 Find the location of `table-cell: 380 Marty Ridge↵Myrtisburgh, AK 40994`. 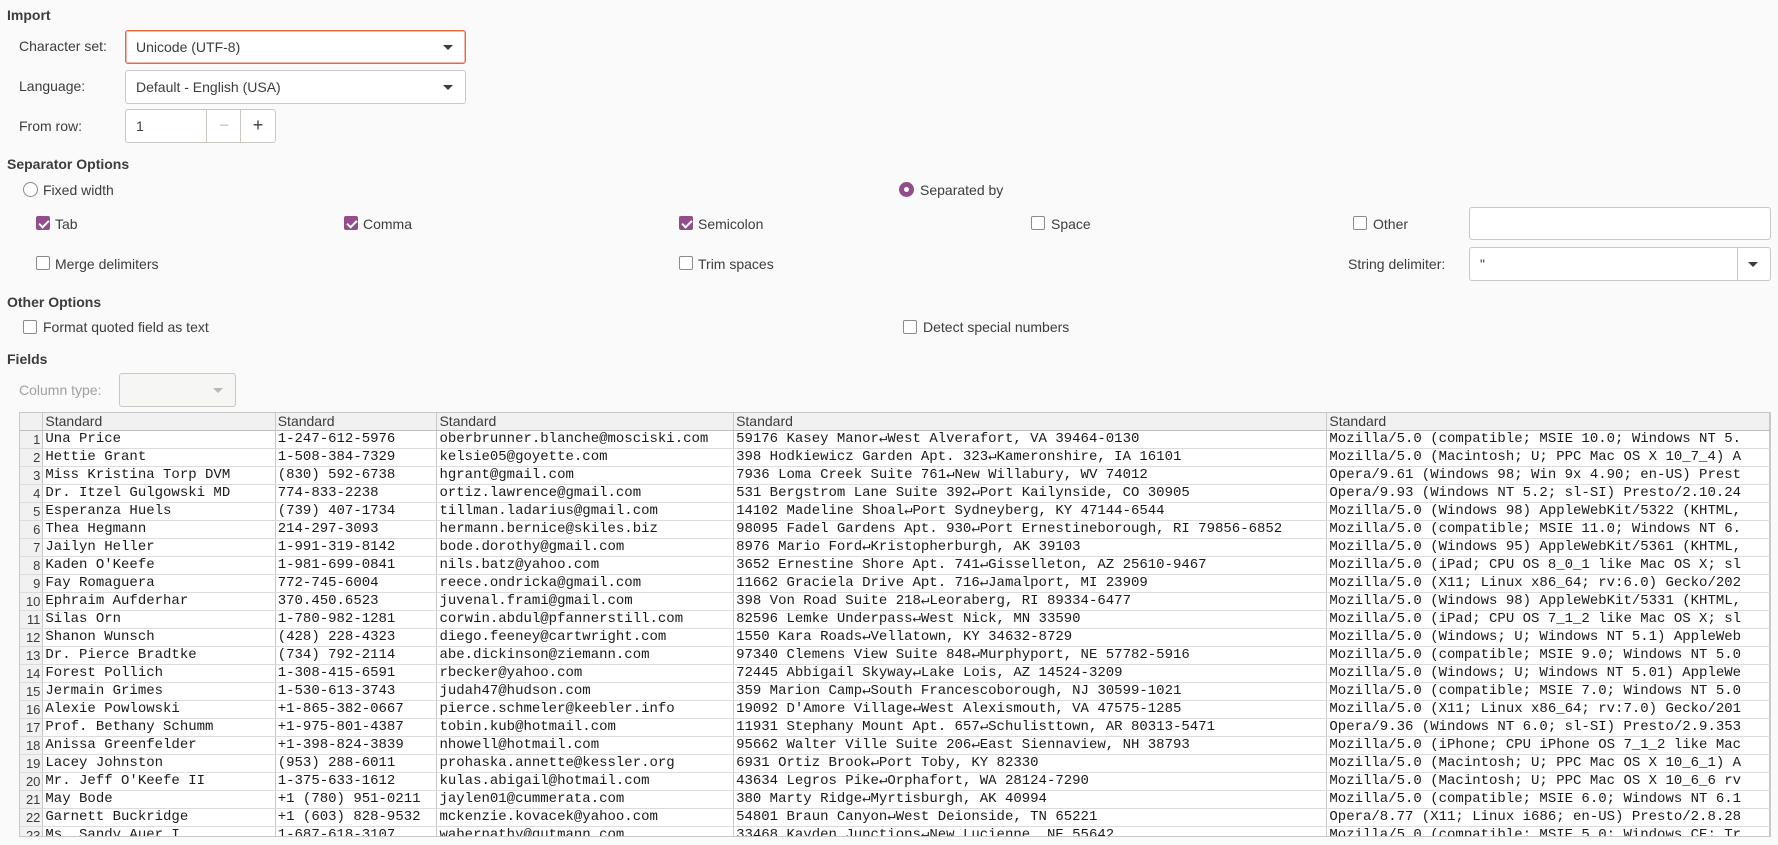

table-cell: 380 Marty Ridge↵Myrtisburgh, AK 40994 is located at coordinates (1030, 799).